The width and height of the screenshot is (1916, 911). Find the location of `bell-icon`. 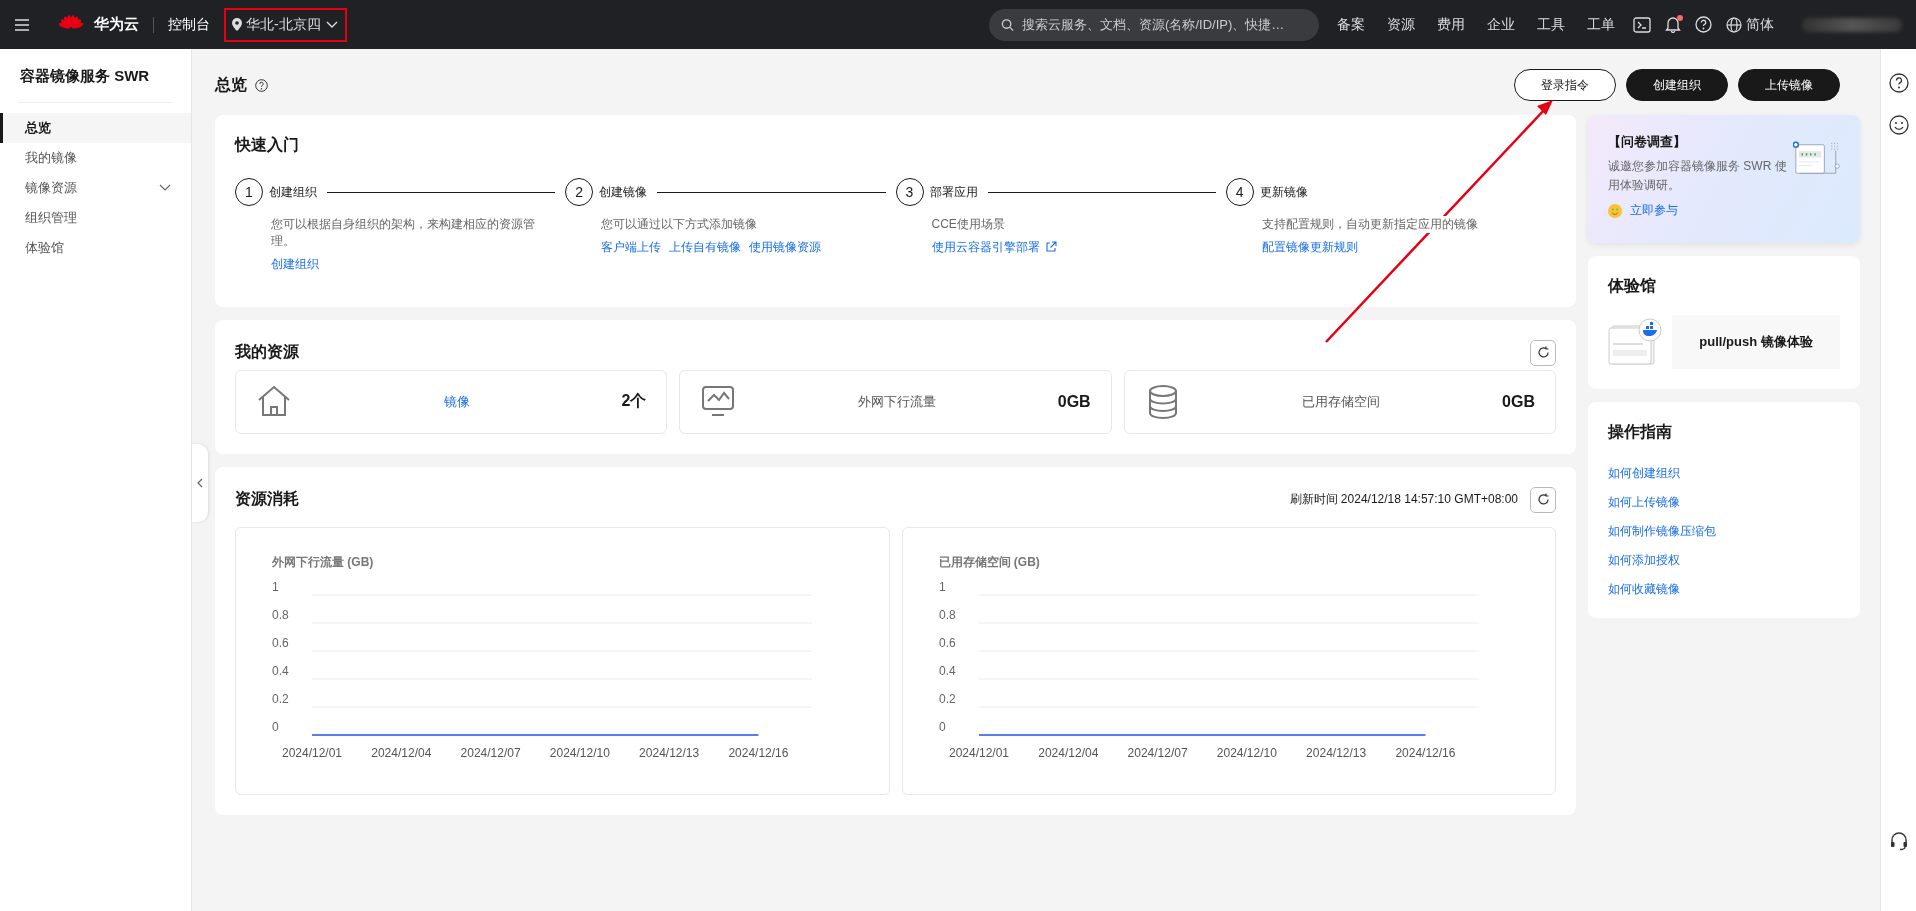

bell-icon is located at coordinates (1673, 24).